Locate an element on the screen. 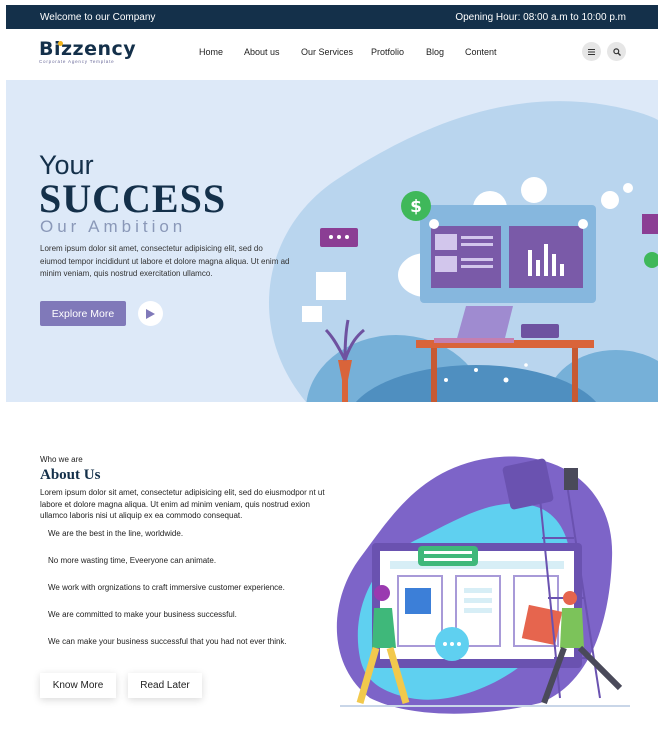 The height and width of the screenshot is (756, 666). about-eyebrow: Who we are is located at coordinates (61, 459).